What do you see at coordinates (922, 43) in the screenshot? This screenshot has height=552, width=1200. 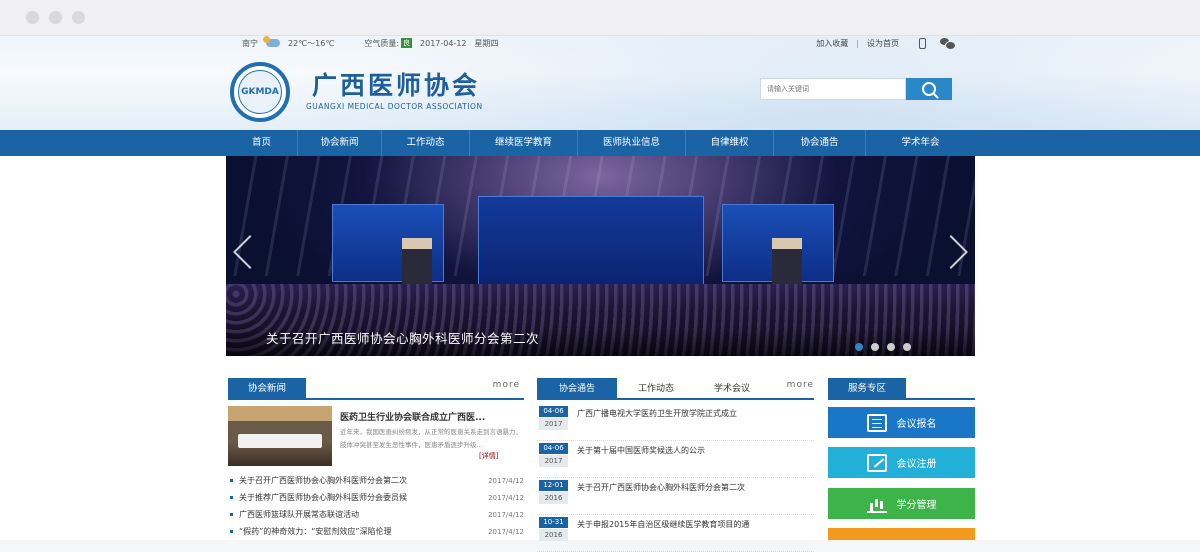 I see `mobile-phone-icon` at bounding box center [922, 43].